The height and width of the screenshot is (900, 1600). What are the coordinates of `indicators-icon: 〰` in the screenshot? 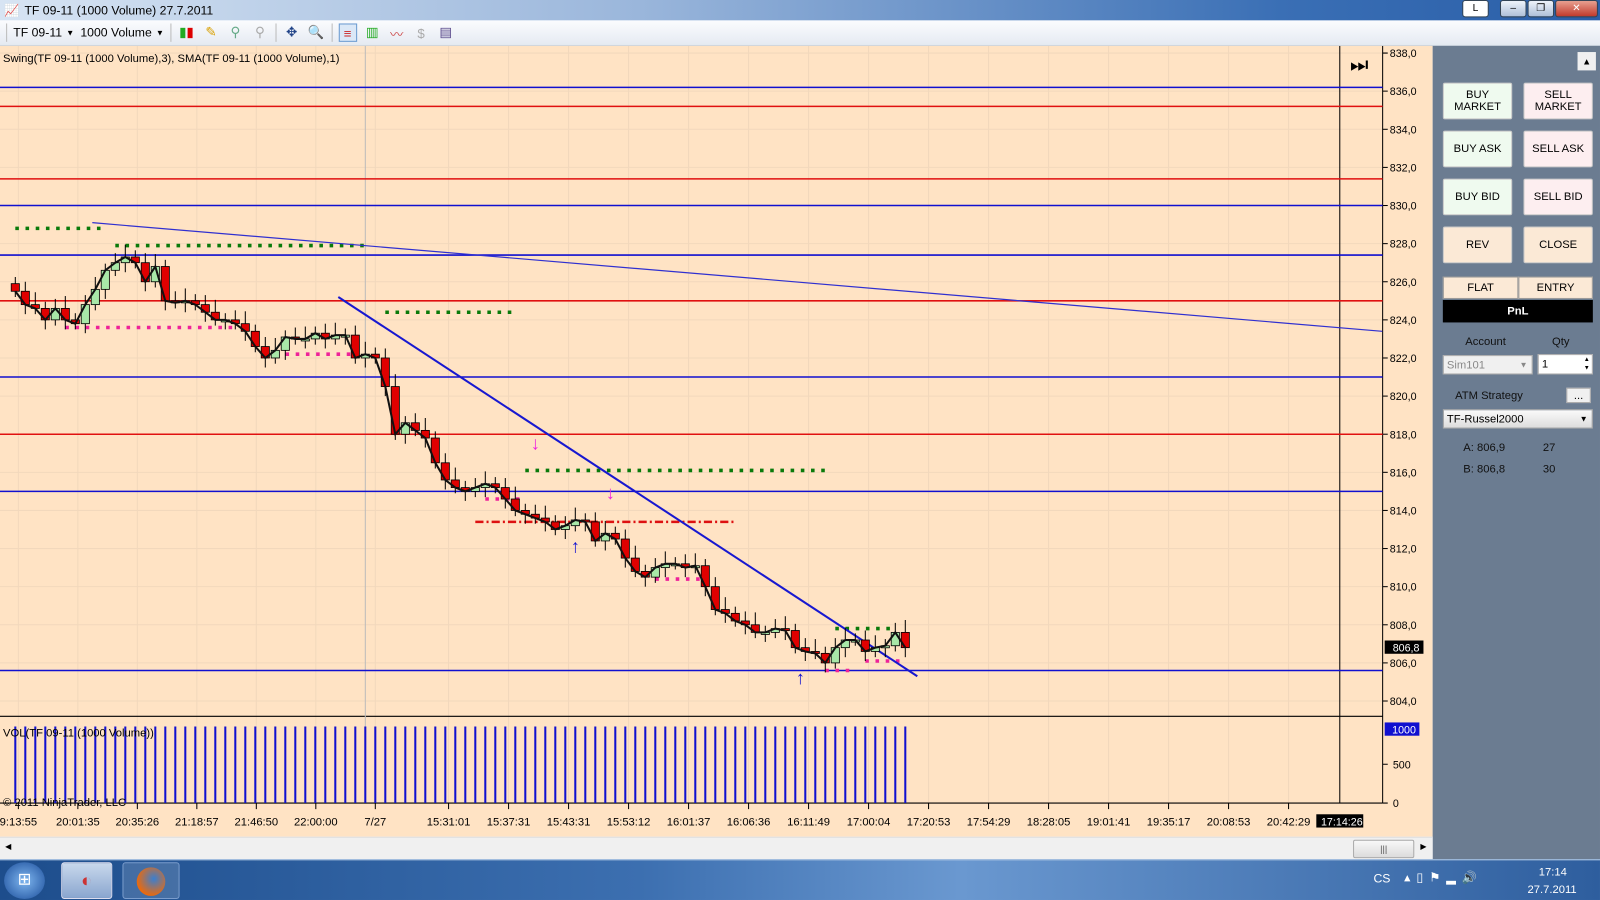 It's located at (396, 32).